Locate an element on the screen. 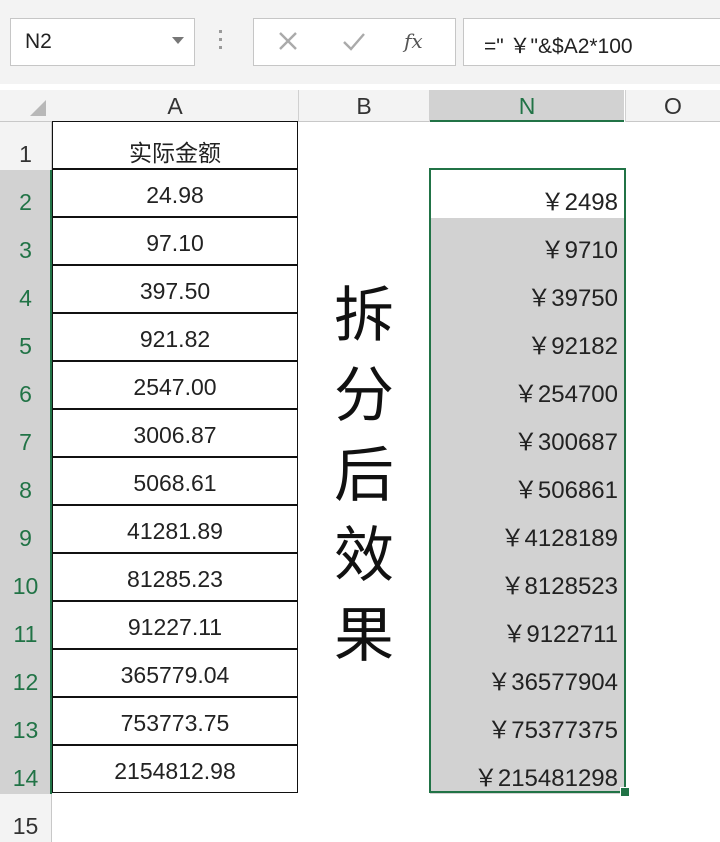  cell-a6: 2547.00 is located at coordinates (175, 385).